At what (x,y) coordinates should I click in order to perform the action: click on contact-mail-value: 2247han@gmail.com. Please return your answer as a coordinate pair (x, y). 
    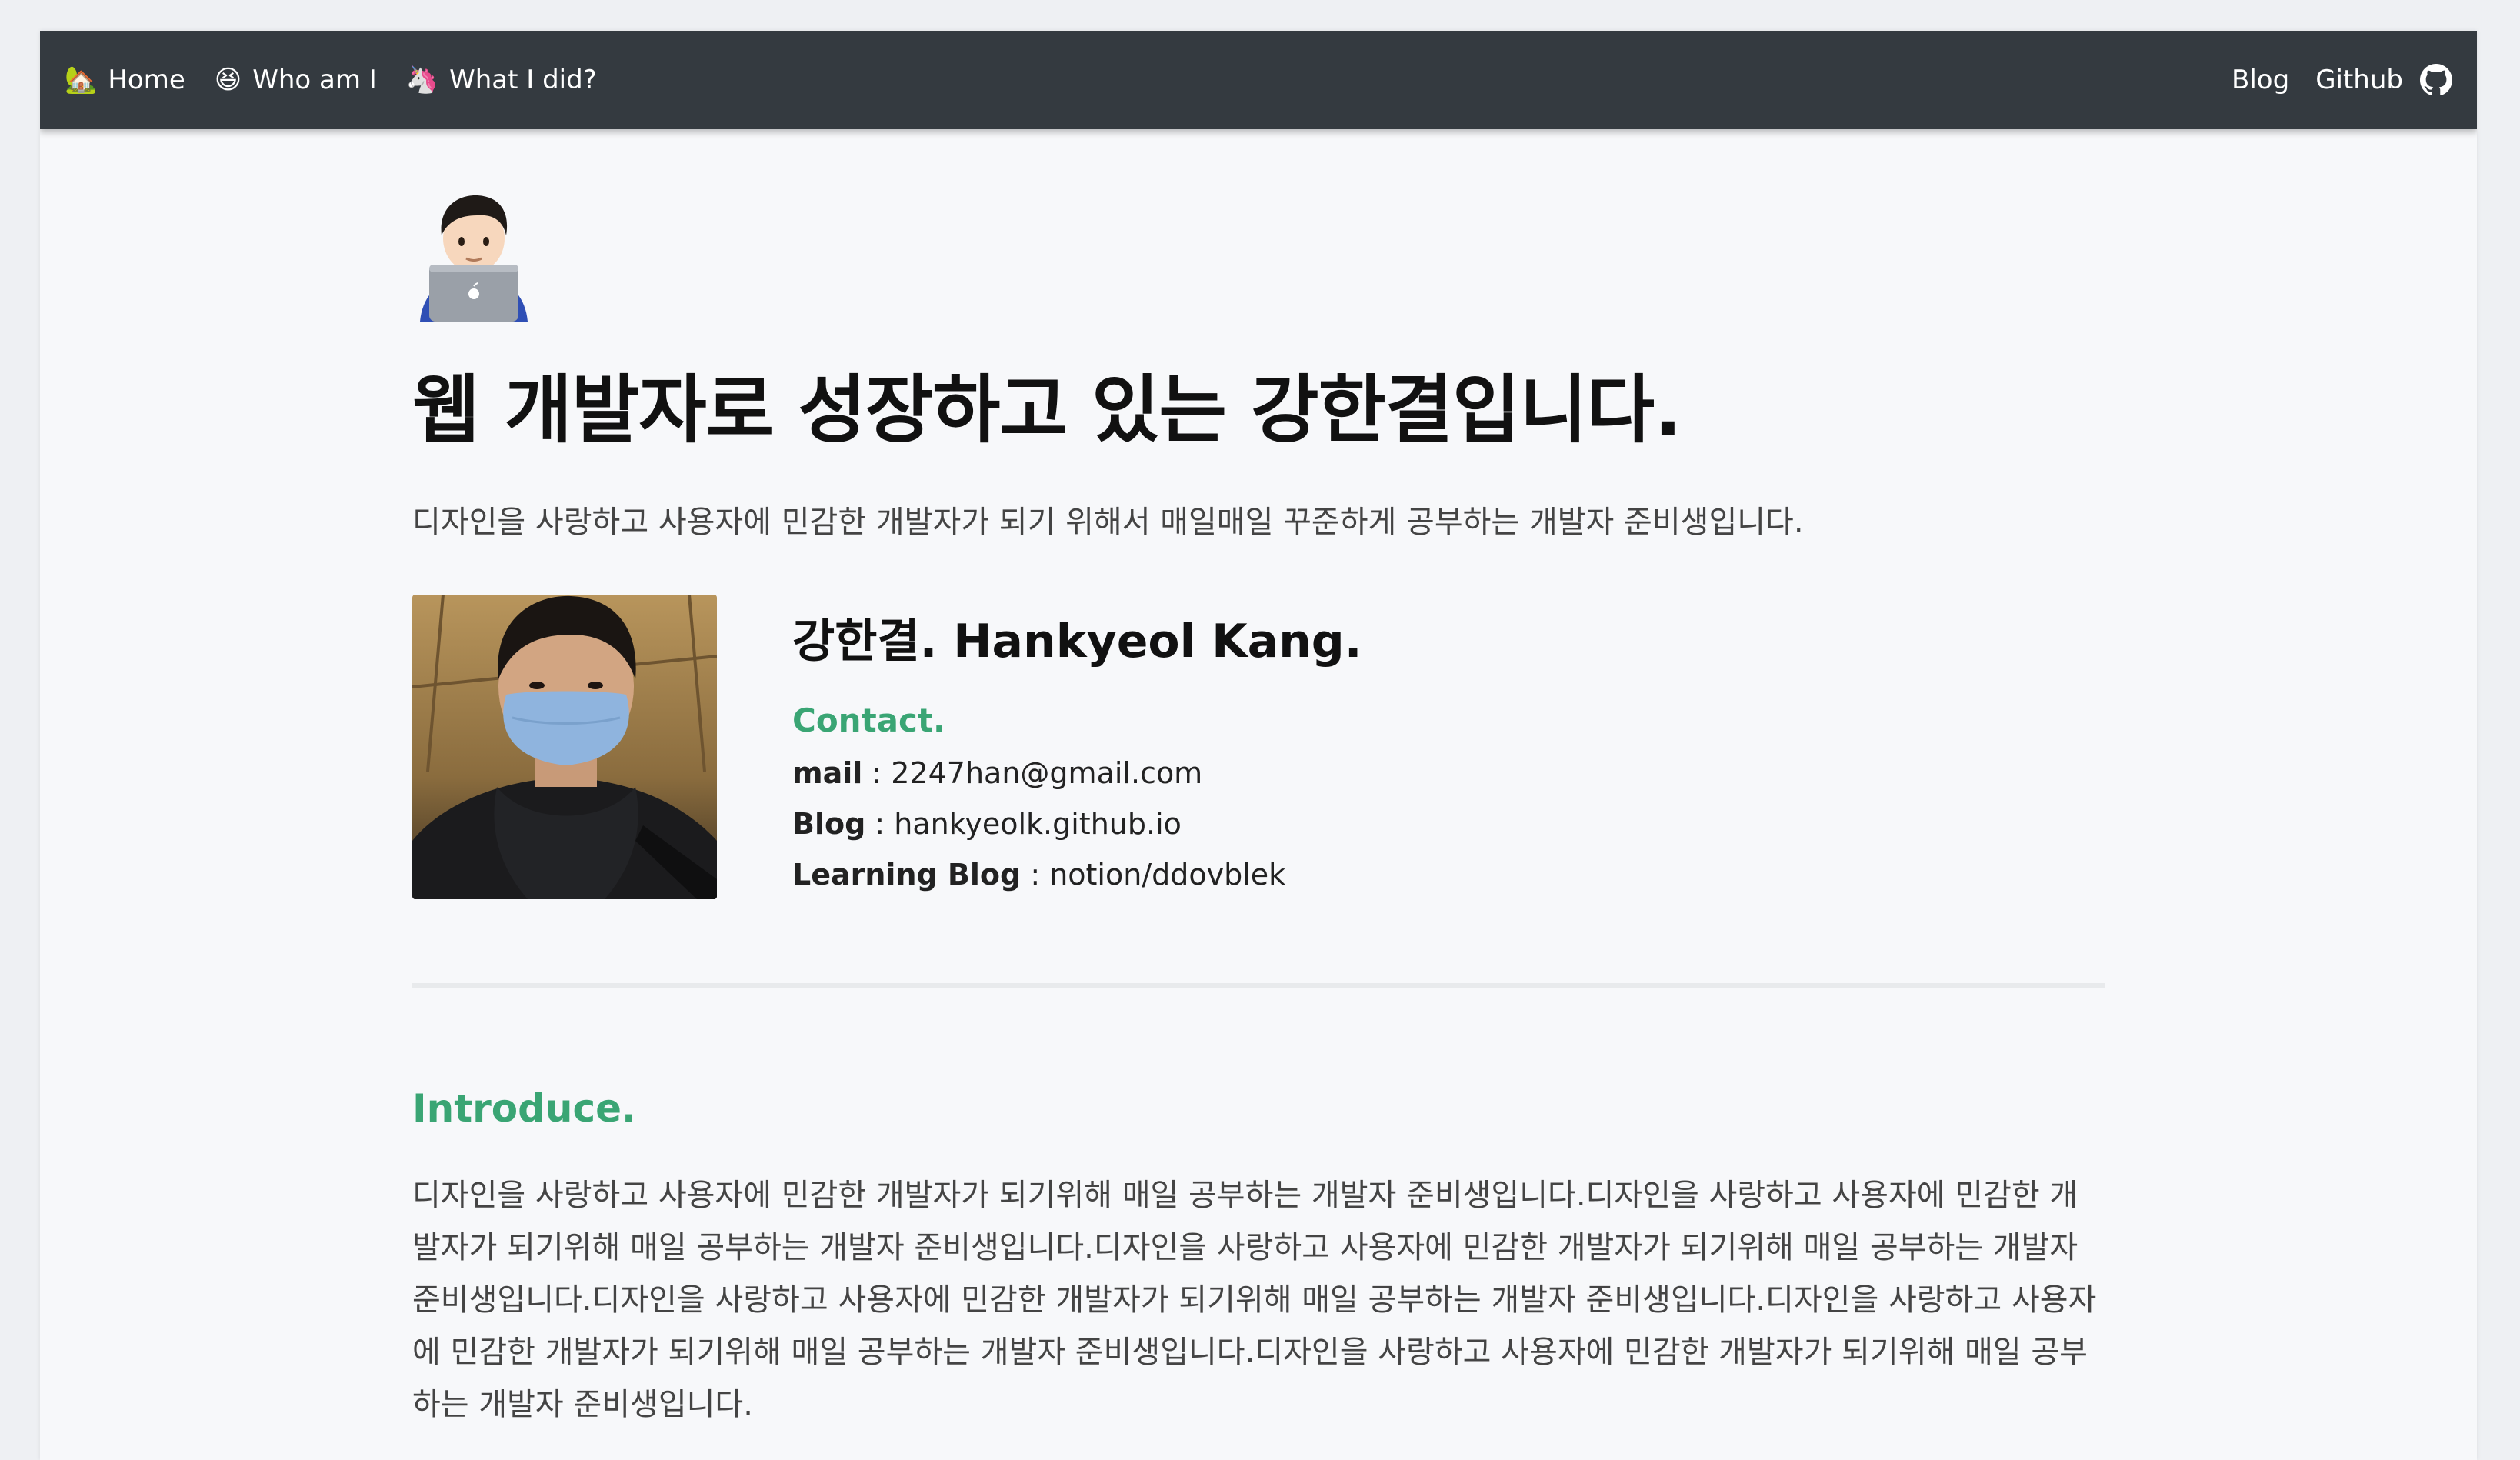
    Looking at the image, I should click on (1046, 773).